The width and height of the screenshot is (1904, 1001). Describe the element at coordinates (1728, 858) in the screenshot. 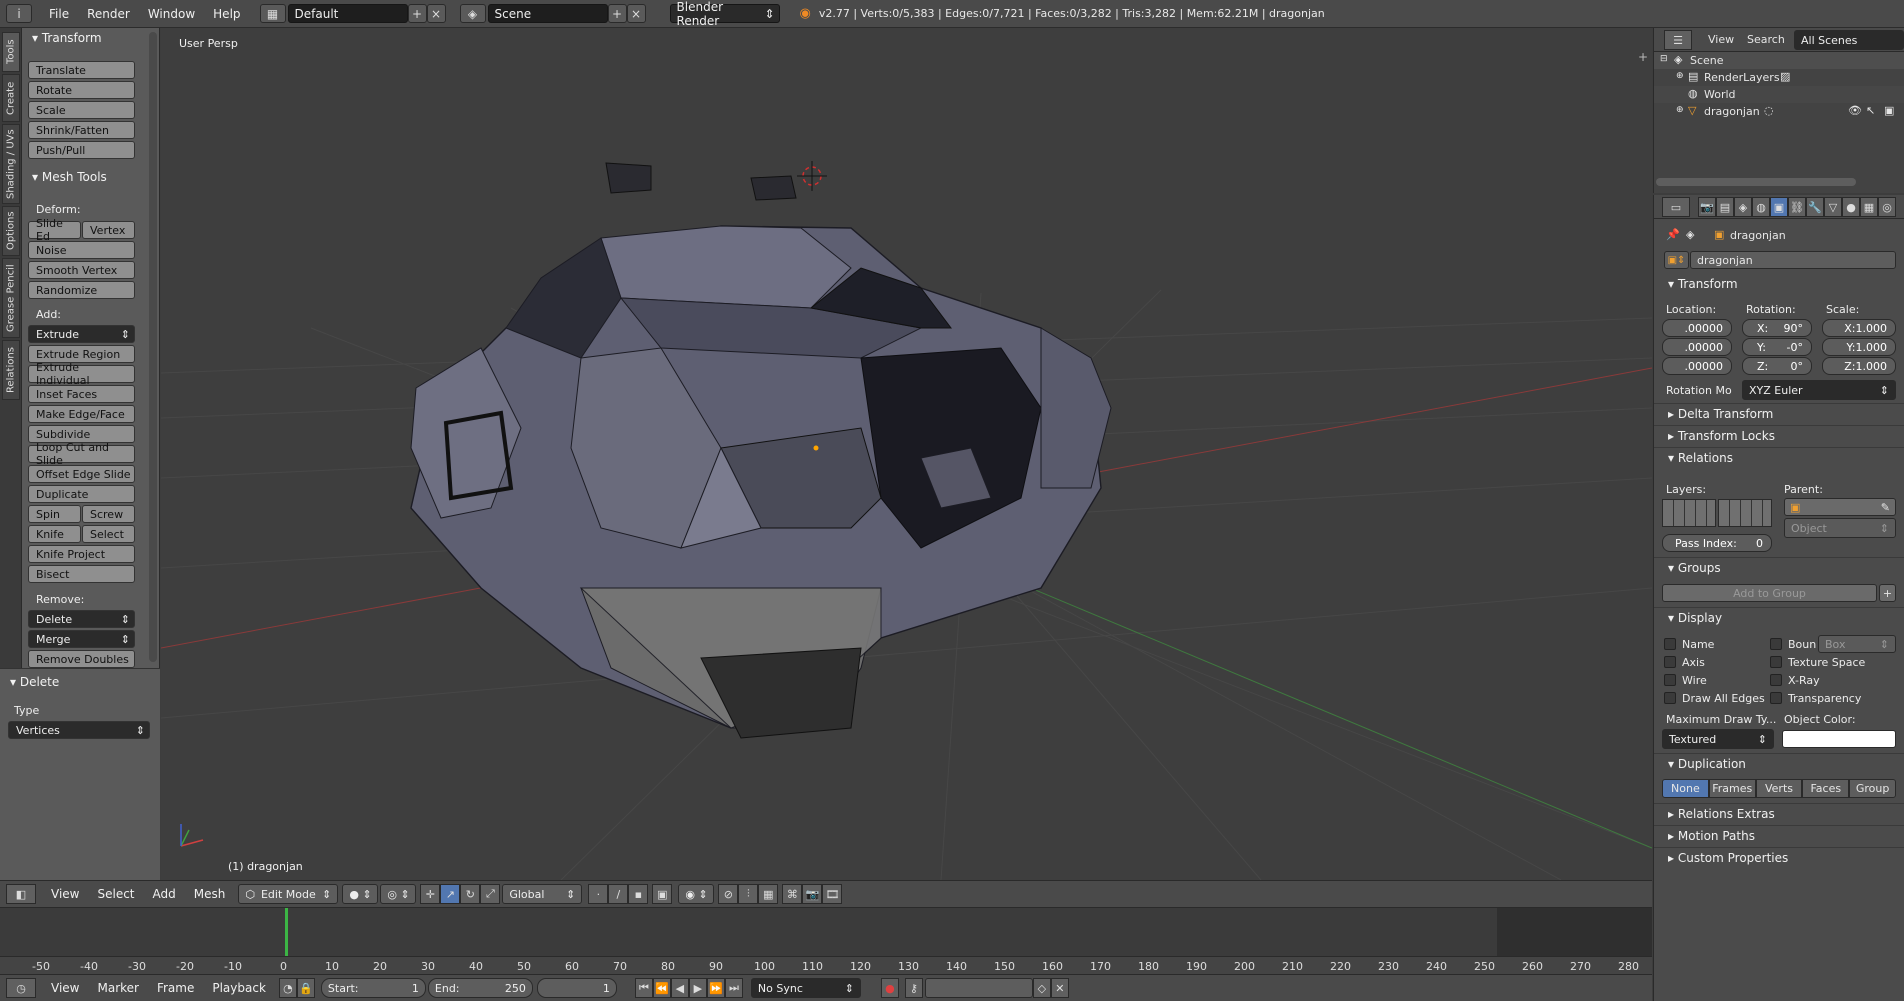

I see `custom-properties-header: ▸ Custom Properties` at that location.